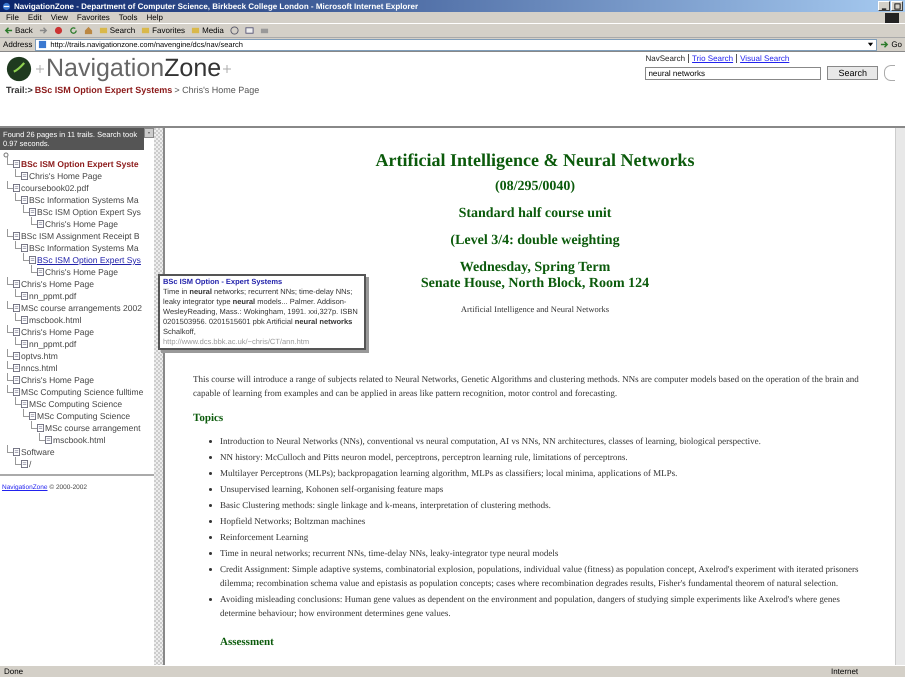 This screenshot has height=677, width=905. What do you see at coordinates (540, 576) in the screenshot?
I see `topic-item: Credit Assignment: Simple adaptive systems, combinatorial explosion, populations, individual value (fitness) as population concept, Axelrod's experiment with iterated prisoners dilemma; recombination schema value and epistasis as population concepts; cases where recombination degrades results, Fisher's fundamental theorem of natural selection.` at bounding box center [540, 576].